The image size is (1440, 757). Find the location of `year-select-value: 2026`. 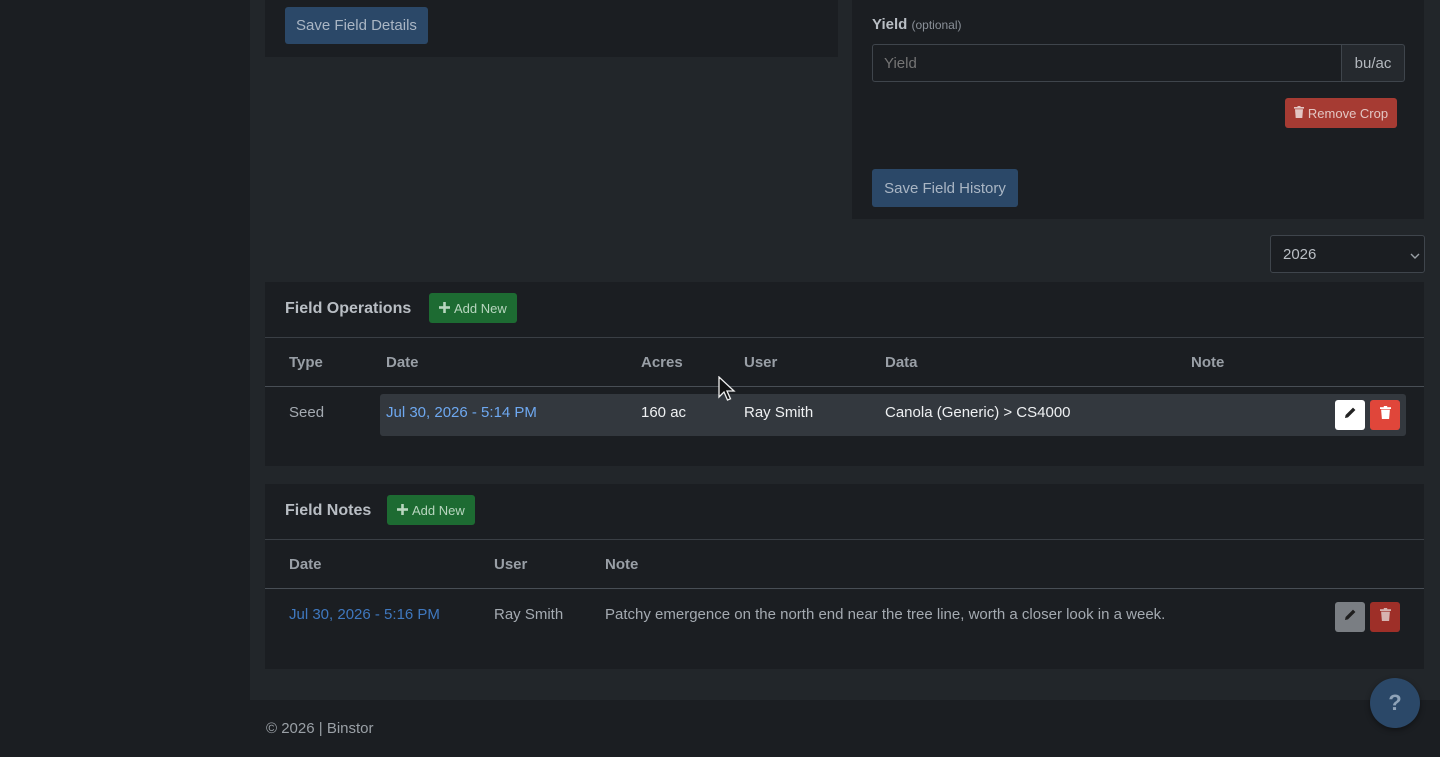

year-select-value: 2026 is located at coordinates (1300, 254).